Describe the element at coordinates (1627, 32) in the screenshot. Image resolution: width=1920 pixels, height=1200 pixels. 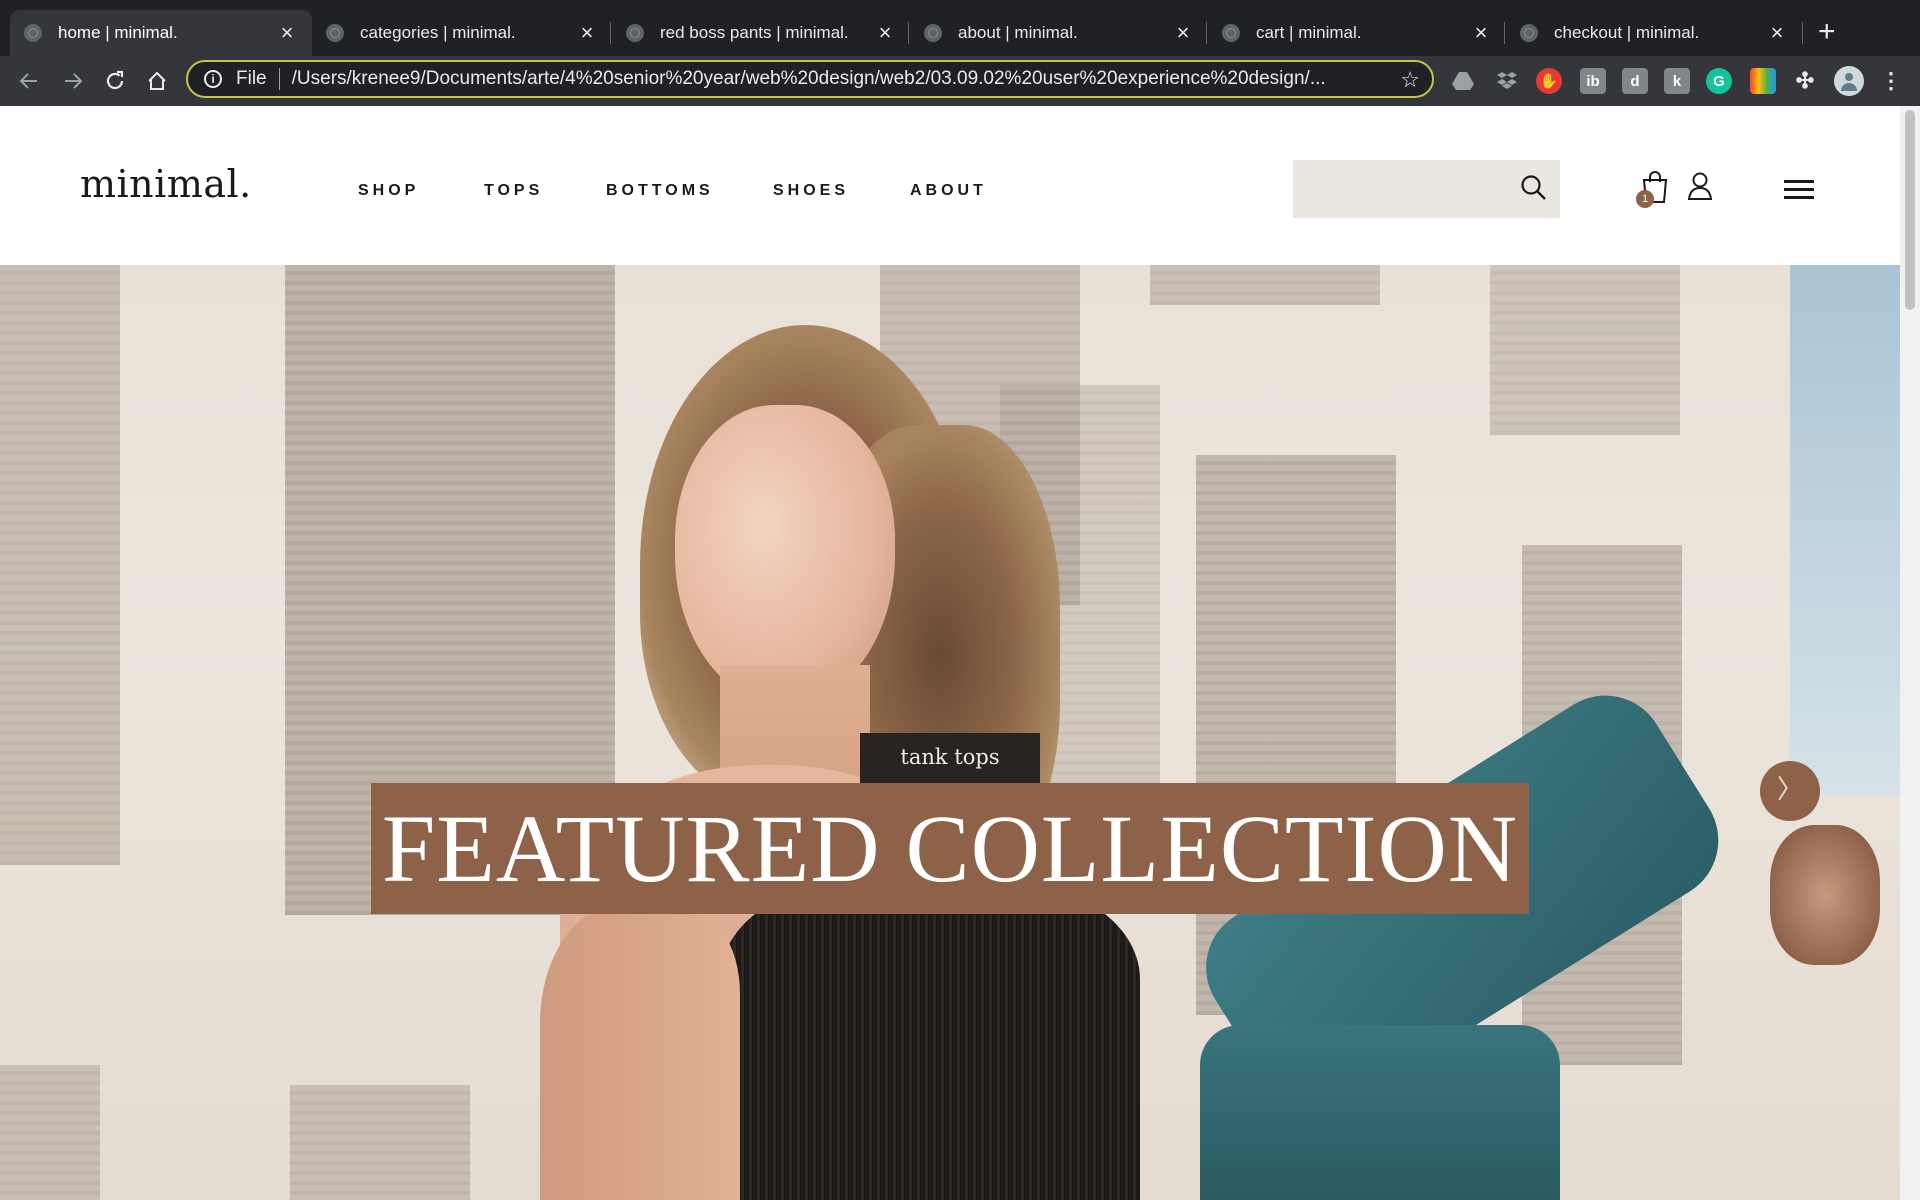
I see `tab-title: checkout | minimal.` at that location.